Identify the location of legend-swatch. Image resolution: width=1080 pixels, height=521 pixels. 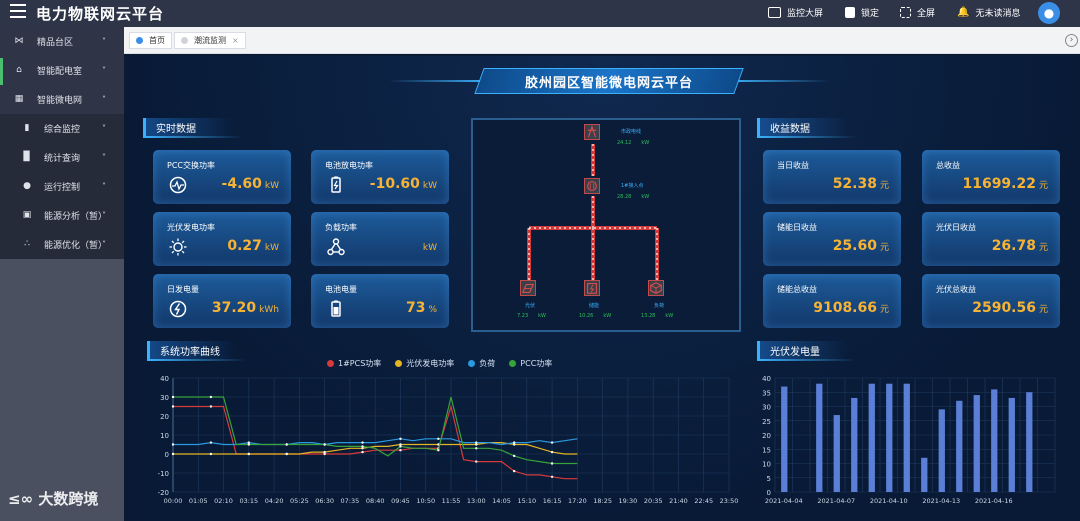
(513, 363).